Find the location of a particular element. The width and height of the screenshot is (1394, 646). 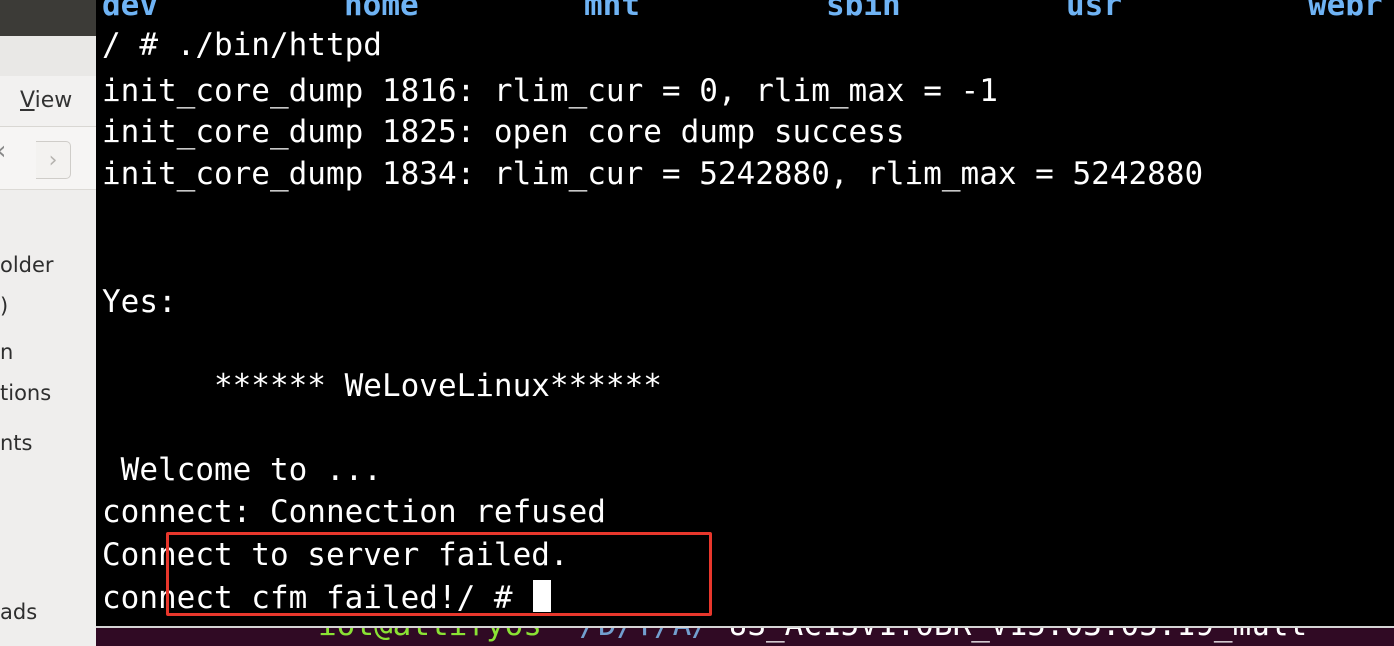

file-manager-titlebar is located at coordinates (48, 38).